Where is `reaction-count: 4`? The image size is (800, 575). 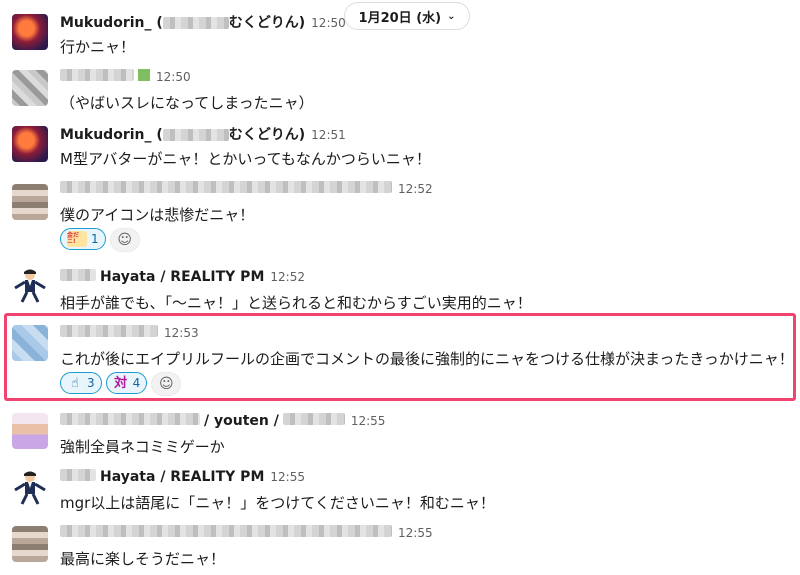
reaction-count: 4 is located at coordinates (136, 383).